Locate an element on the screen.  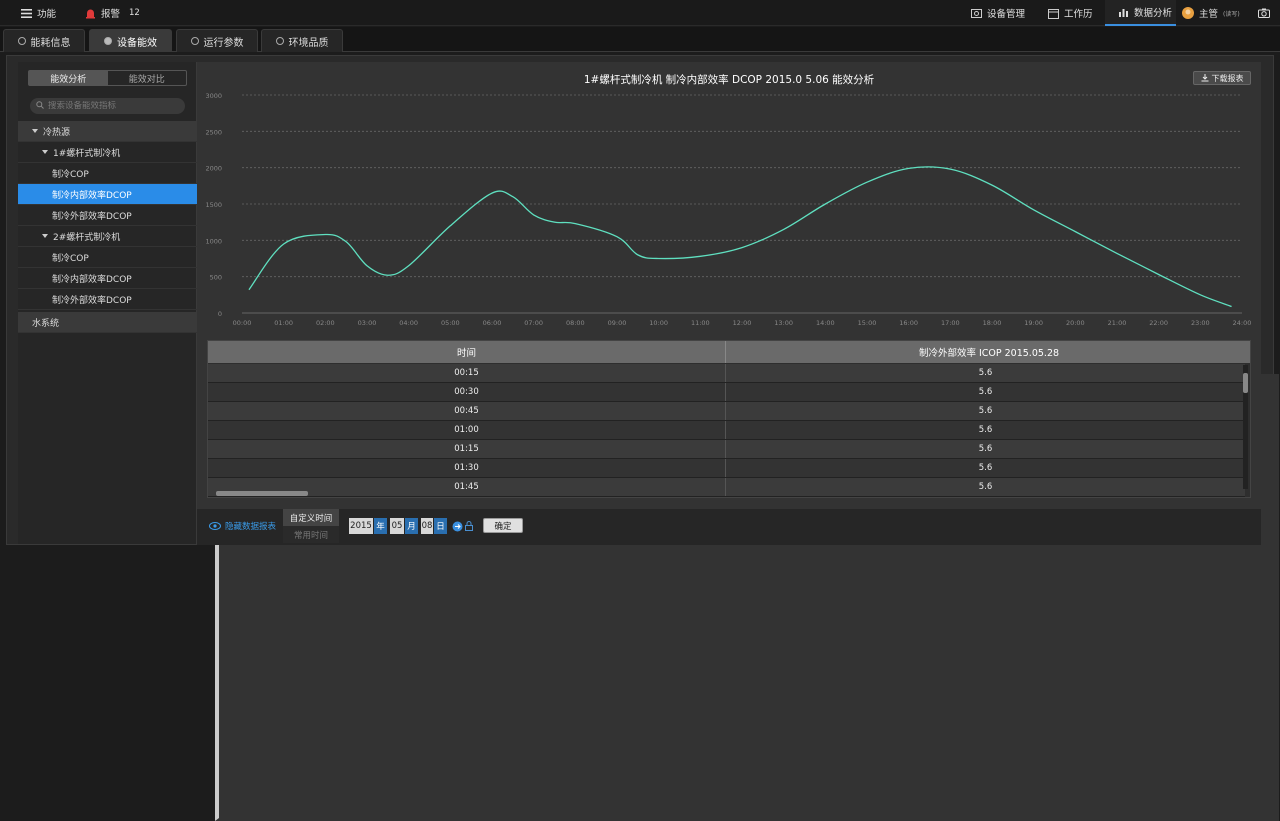
tab-label: 环境品质 is located at coordinates (308, 43).